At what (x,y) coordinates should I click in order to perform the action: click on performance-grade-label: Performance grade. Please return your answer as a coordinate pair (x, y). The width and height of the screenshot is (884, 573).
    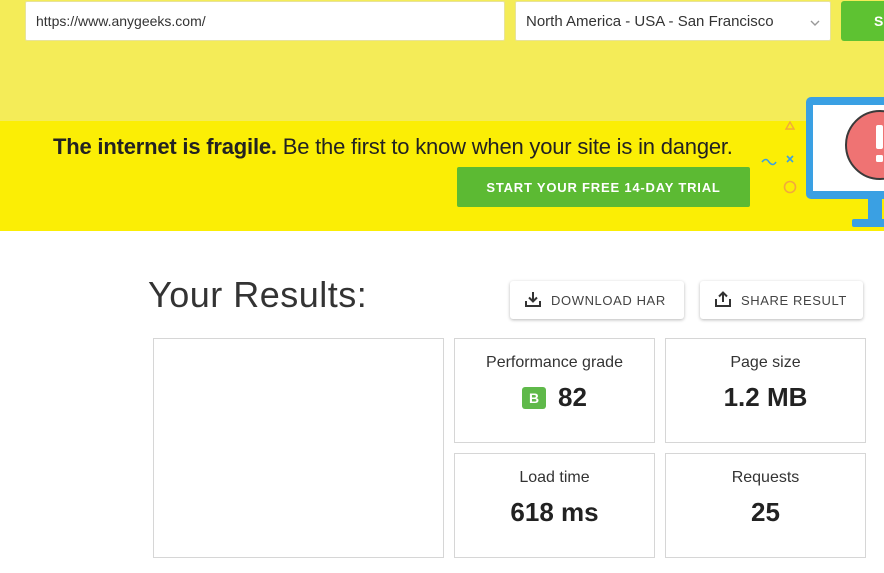
    Looking at the image, I should click on (554, 362).